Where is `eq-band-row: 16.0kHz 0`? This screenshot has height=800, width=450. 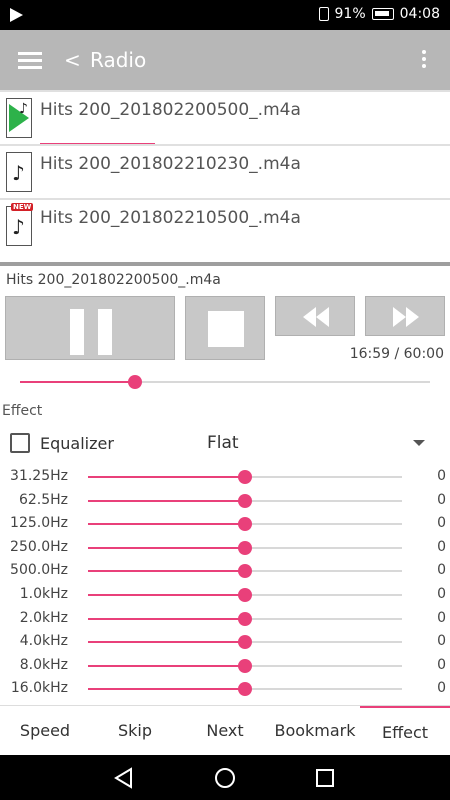
eq-band-row: 16.0kHz 0 is located at coordinates (225, 688).